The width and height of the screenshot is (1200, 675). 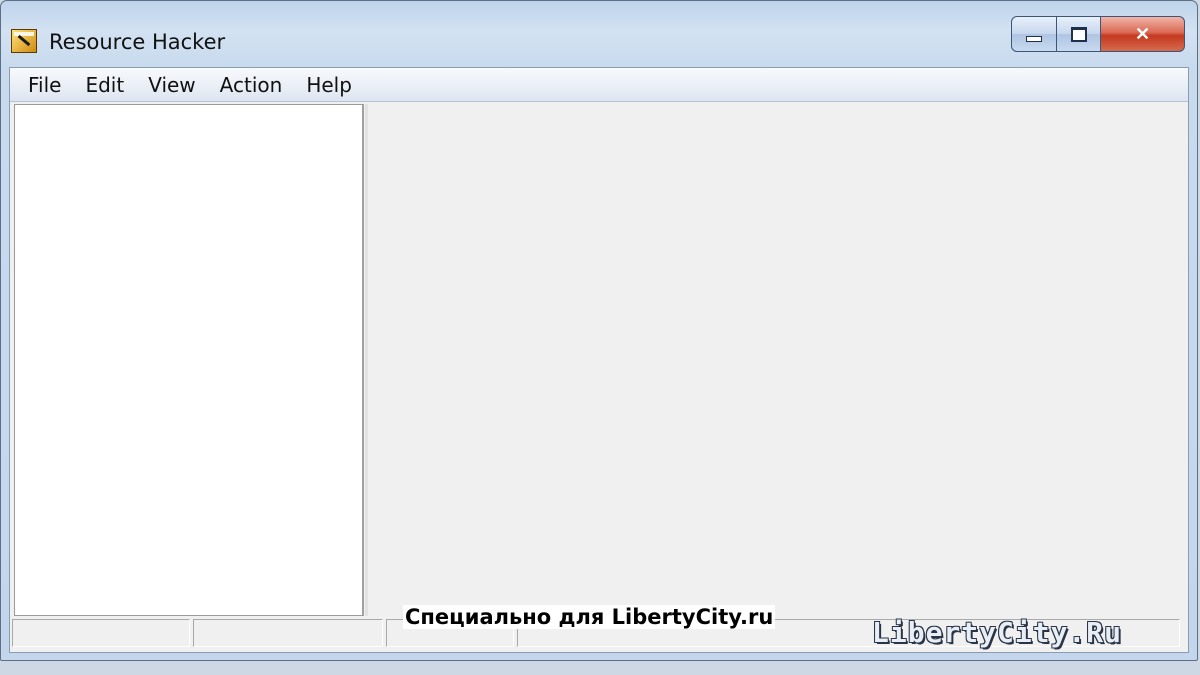 What do you see at coordinates (24, 41) in the screenshot?
I see `resource-hacker-app-icon` at bounding box center [24, 41].